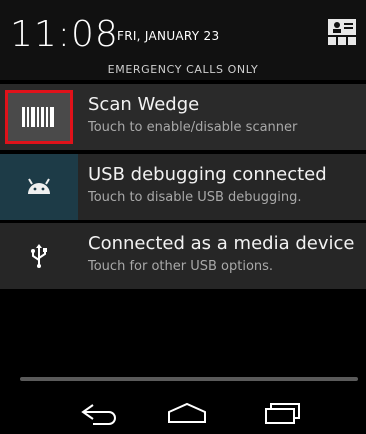  I want to click on recents-icon, so click(282, 413).